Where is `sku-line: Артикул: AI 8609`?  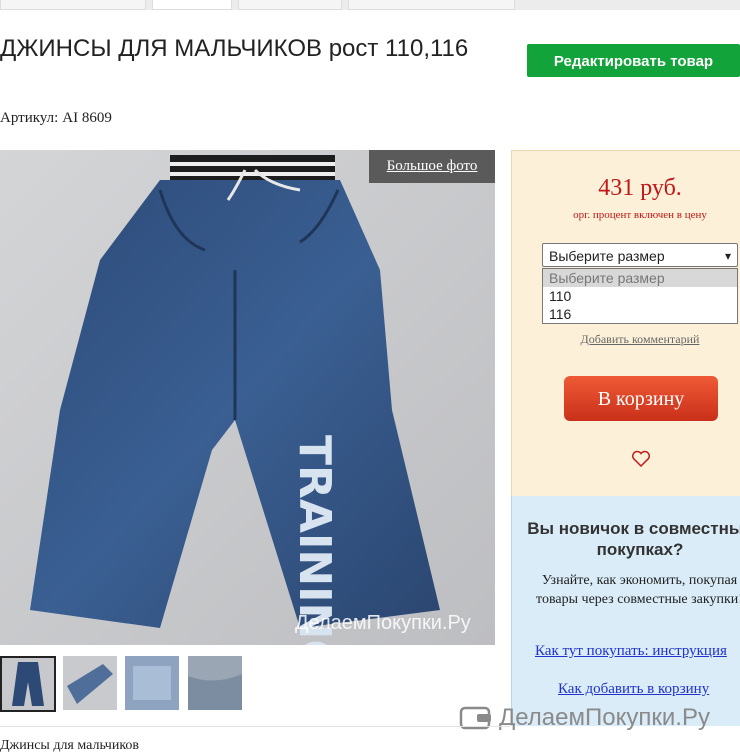
sku-line: Артикул: AI 8609 is located at coordinates (58, 118).